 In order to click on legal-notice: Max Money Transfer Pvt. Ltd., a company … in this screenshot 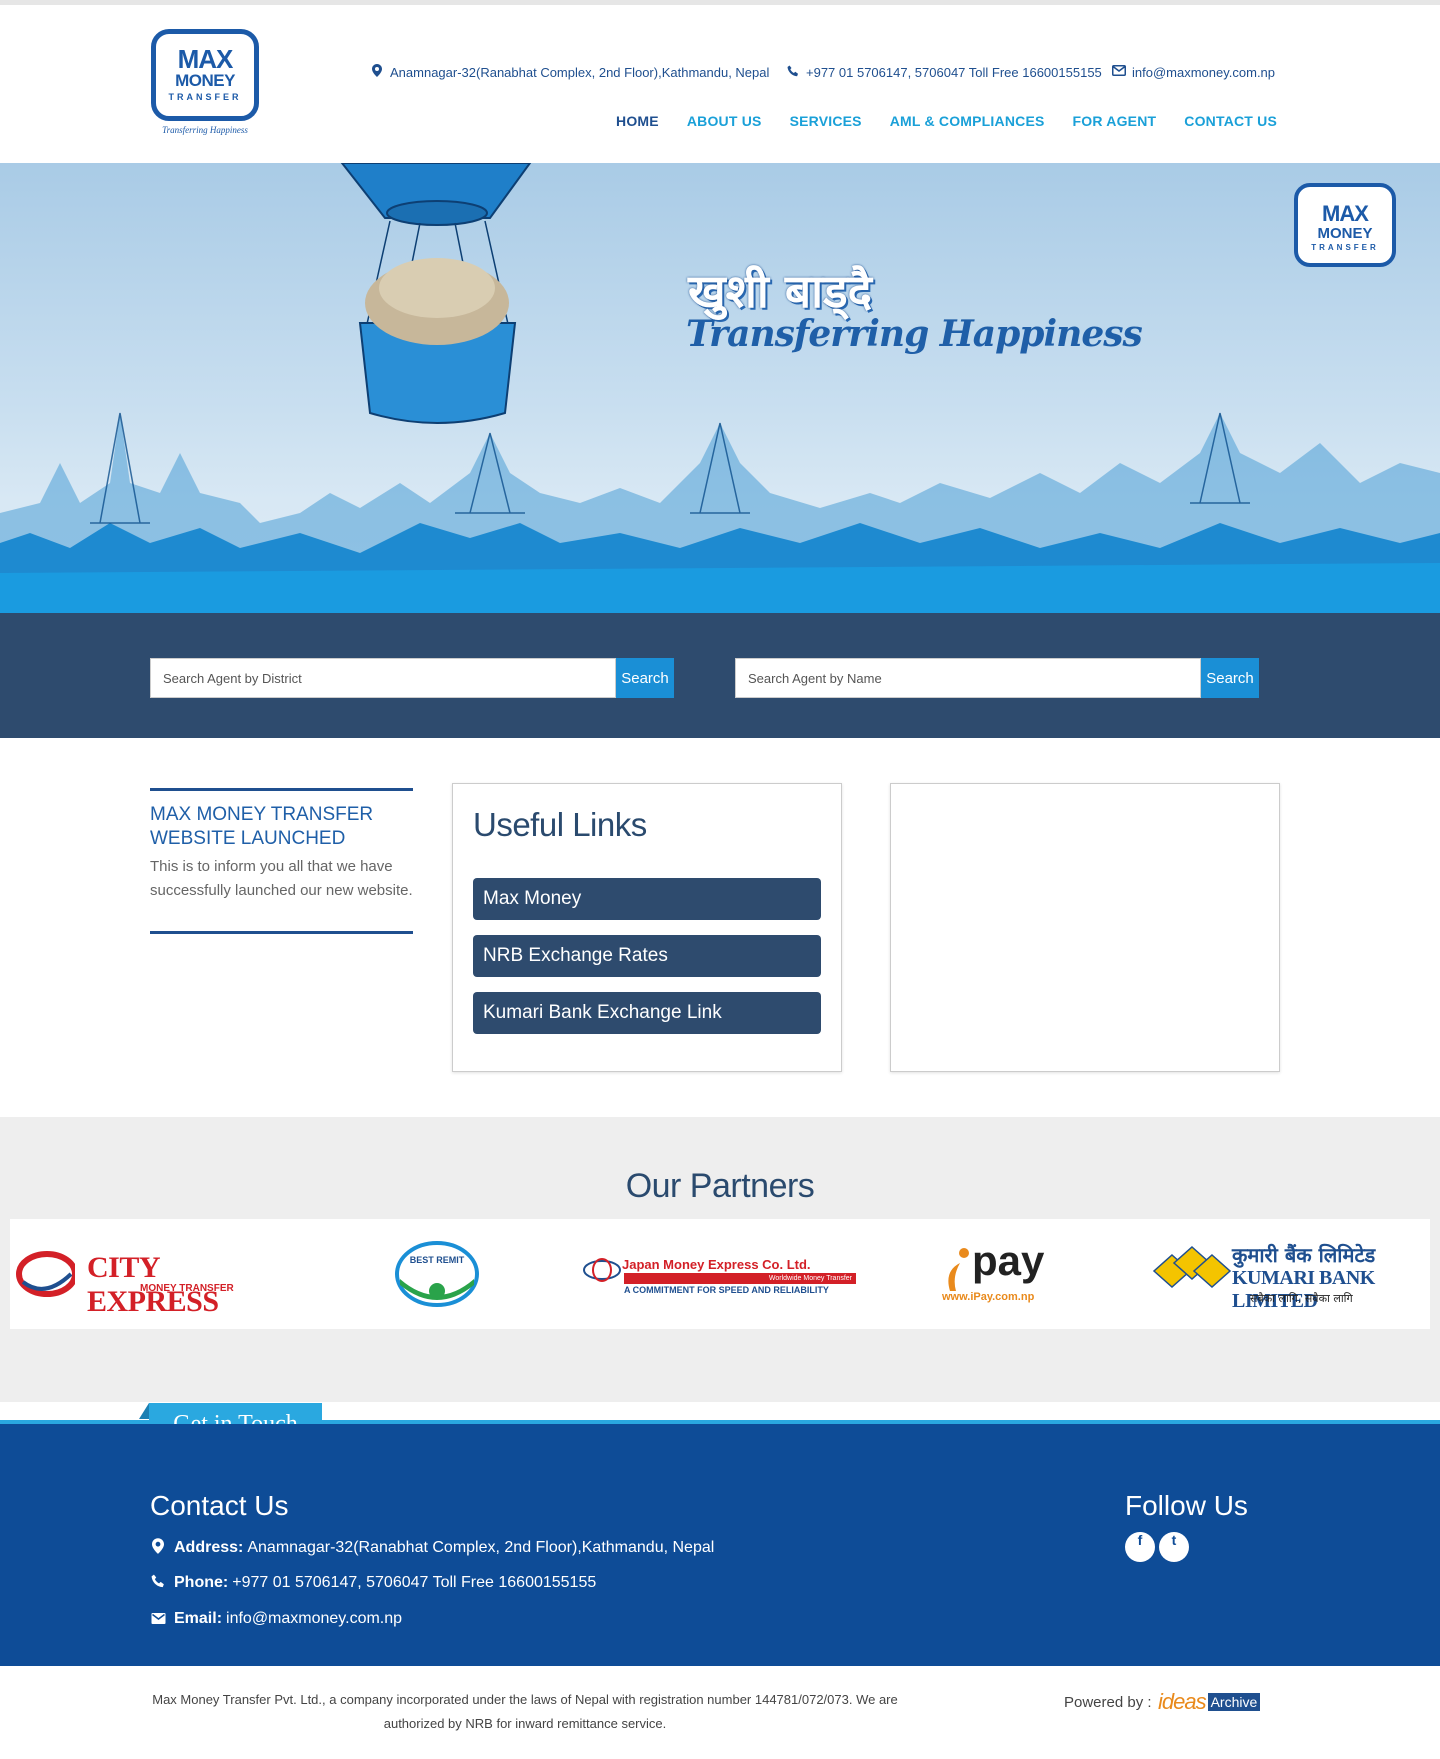, I will do `click(525, 1711)`.